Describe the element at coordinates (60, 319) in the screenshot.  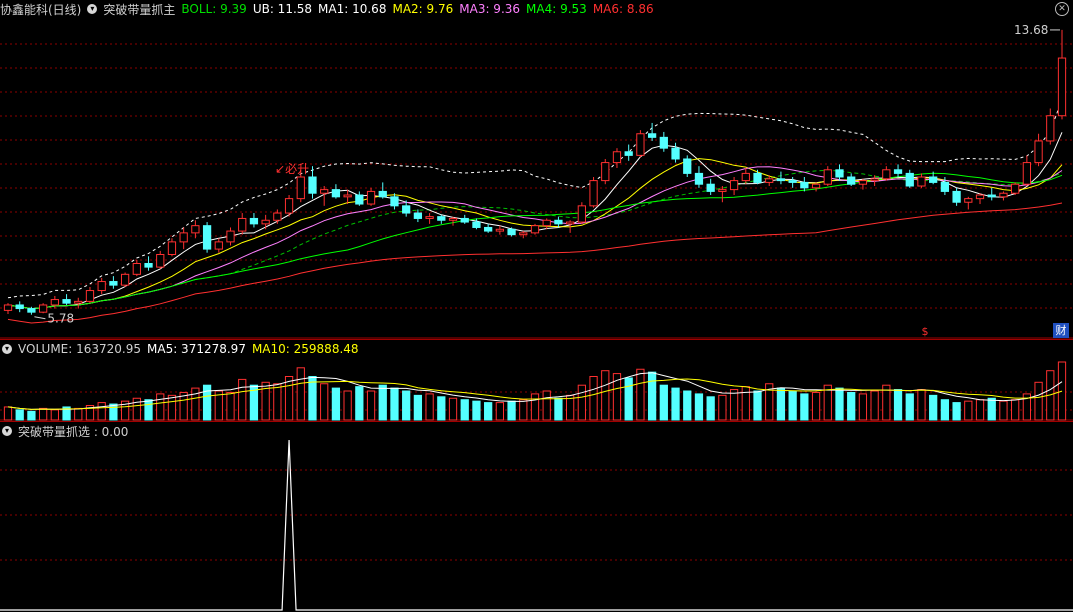
I see `low-price-label: 5.78` at that location.